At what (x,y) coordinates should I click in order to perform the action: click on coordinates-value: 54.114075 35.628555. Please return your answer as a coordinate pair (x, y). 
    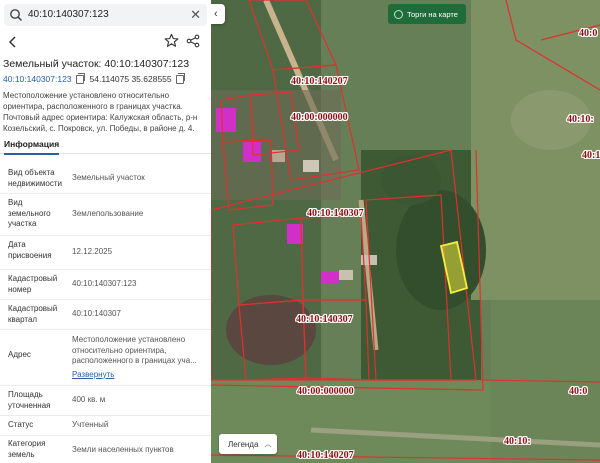
    Looking at the image, I should click on (130, 79).